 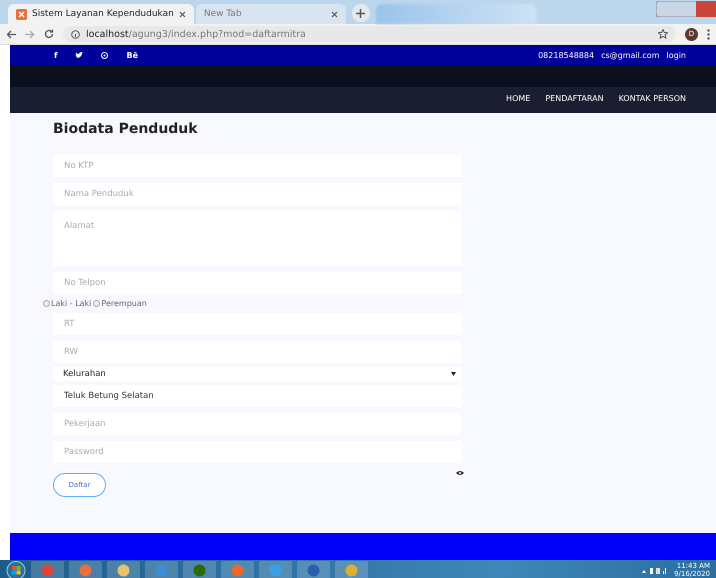 What do you see at coordinates (257, 166) in the screenshot?
I see `text-input-field: No KTP` at bounding box center [257, 166].